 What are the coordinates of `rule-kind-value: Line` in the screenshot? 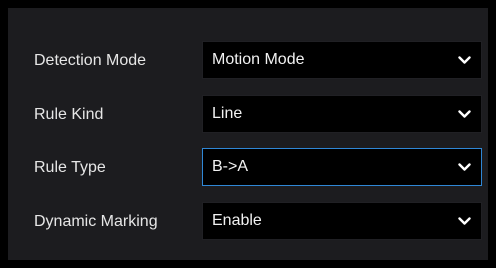 It's located at (227, 113).